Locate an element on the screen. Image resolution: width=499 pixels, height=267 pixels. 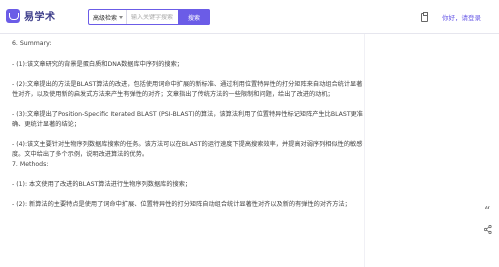
quote-icon: “ is located at coordinates (487, 211).